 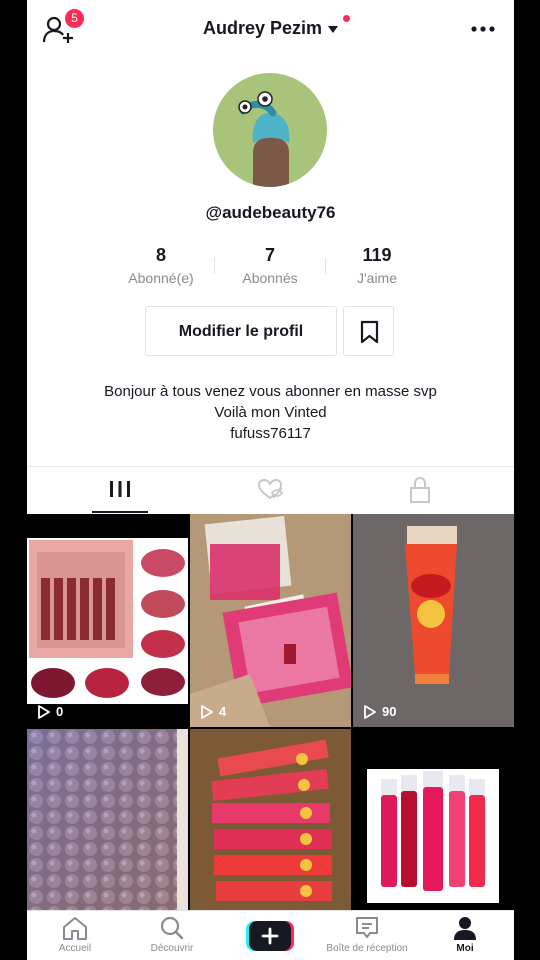 I want to click on bio-line: Voilà mon Vinted, so click(x=270, y=412).